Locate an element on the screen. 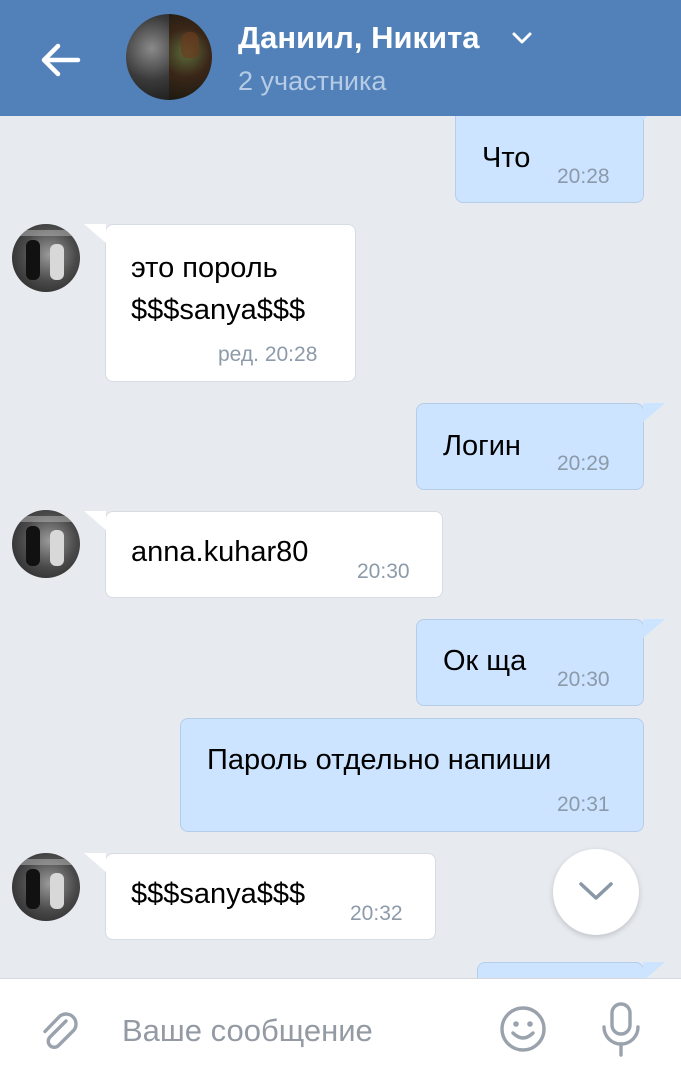 This screenshot has height=1081, width=681. message-text: Пароль отдельно напиши is located at coordinates (379, 760).